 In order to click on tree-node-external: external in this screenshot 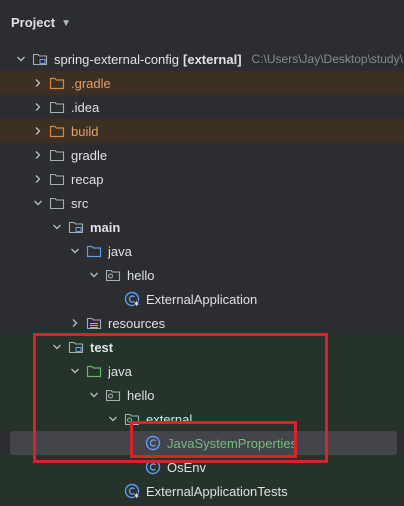, I will do `click(202, 419)`.